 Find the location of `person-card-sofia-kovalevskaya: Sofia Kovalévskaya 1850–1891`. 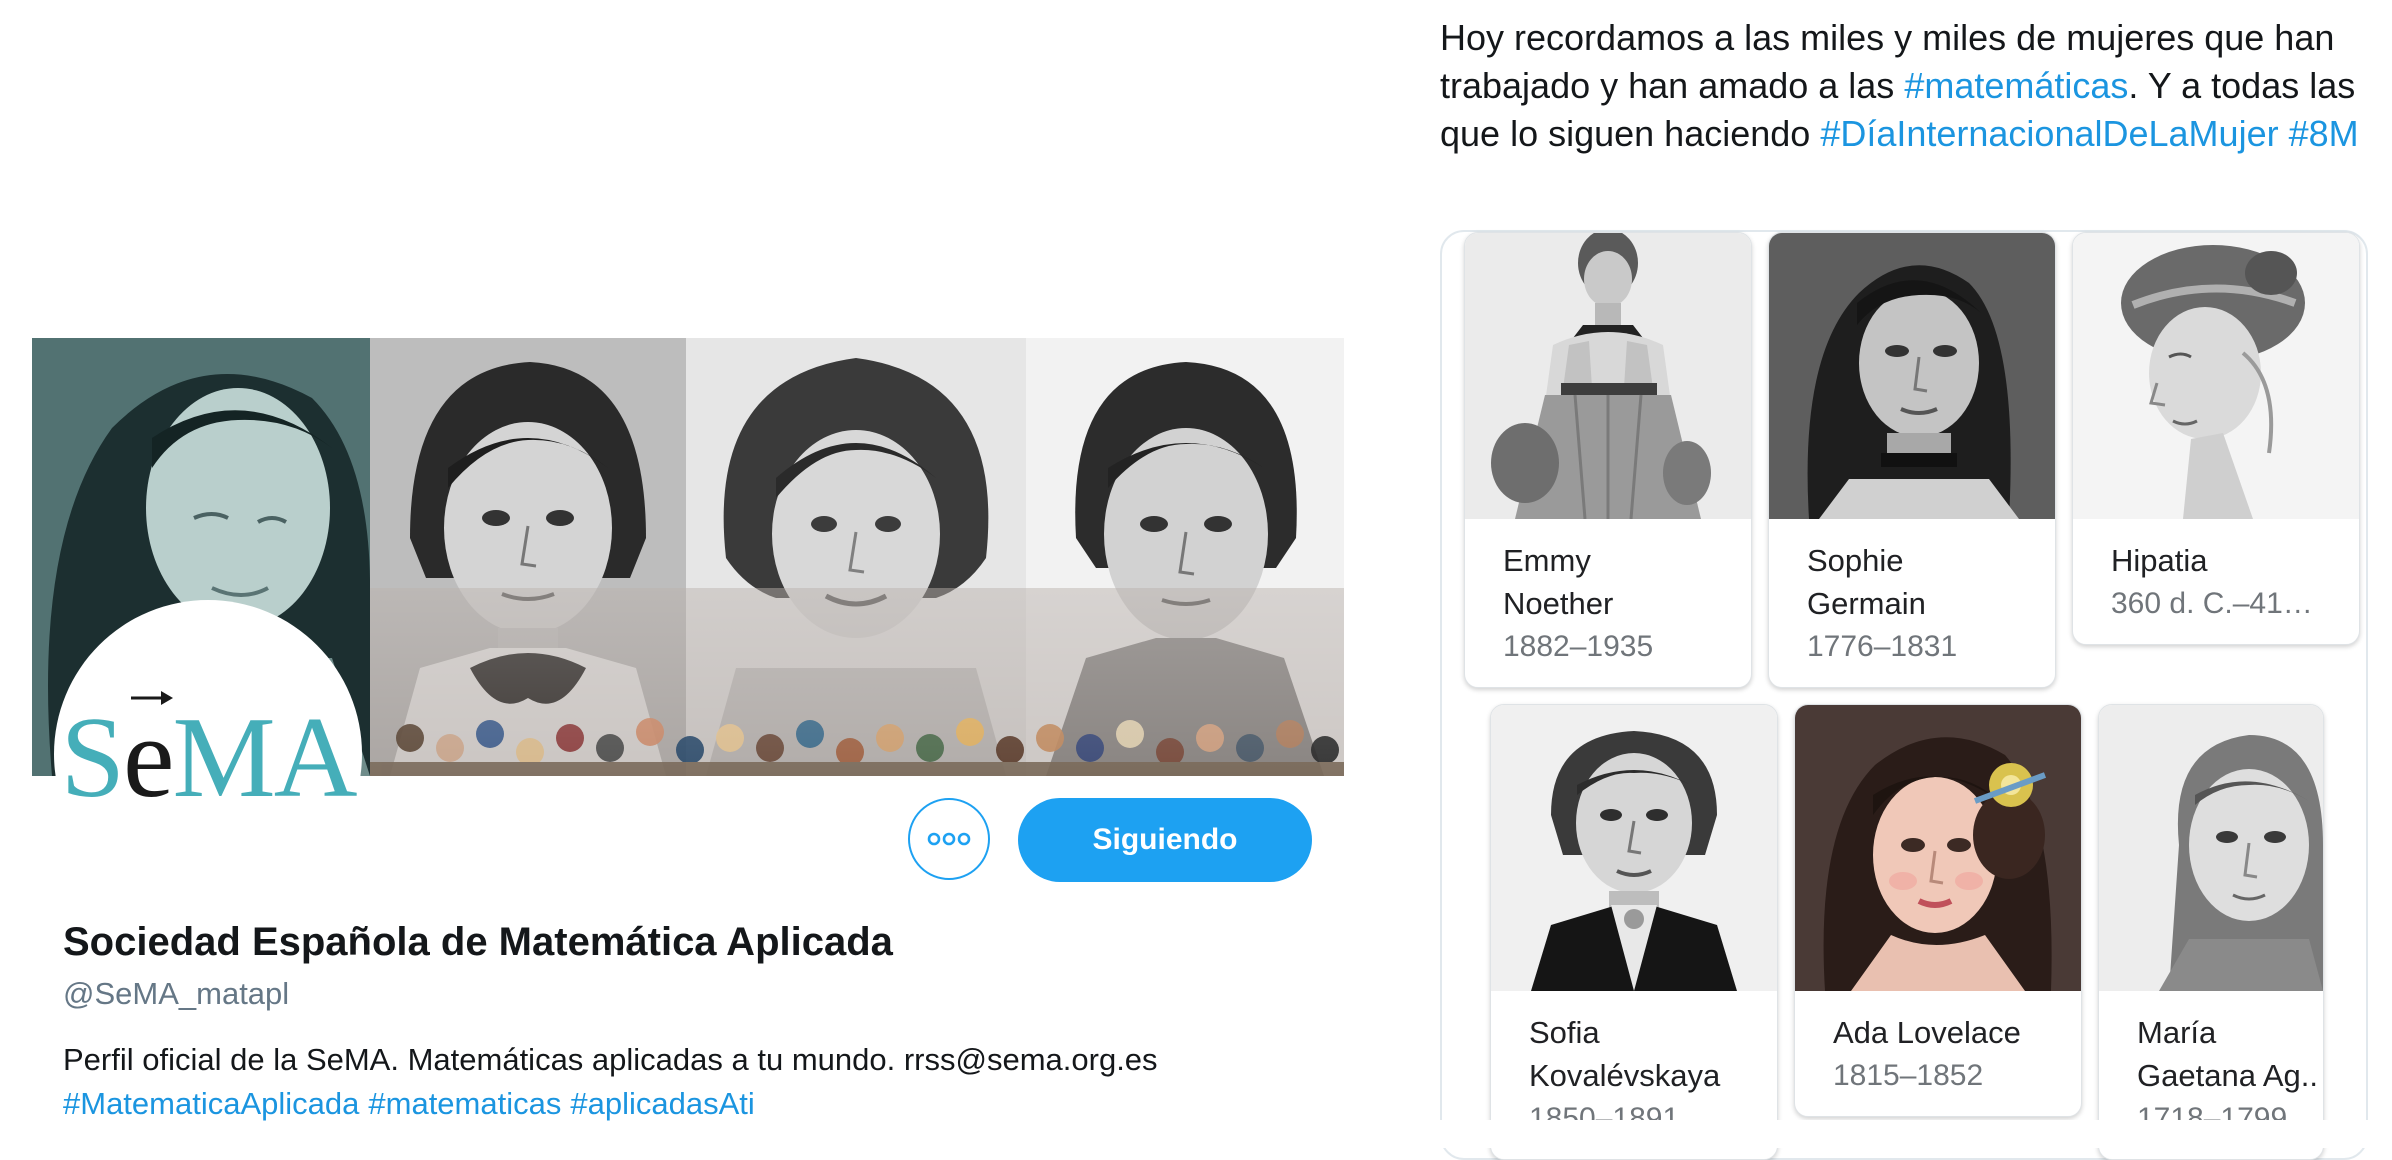

person-card-sofia-kovalevskaya: Sofia Kovalévskaya 1850–1891 is located at coordinates (1634, 932).